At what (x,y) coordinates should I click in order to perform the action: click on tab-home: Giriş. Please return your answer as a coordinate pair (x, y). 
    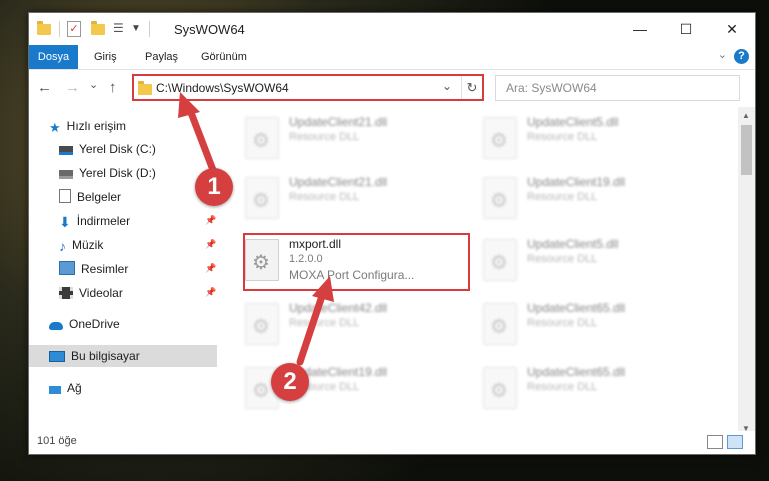
    Looking at the image, I should click on (105, 57).